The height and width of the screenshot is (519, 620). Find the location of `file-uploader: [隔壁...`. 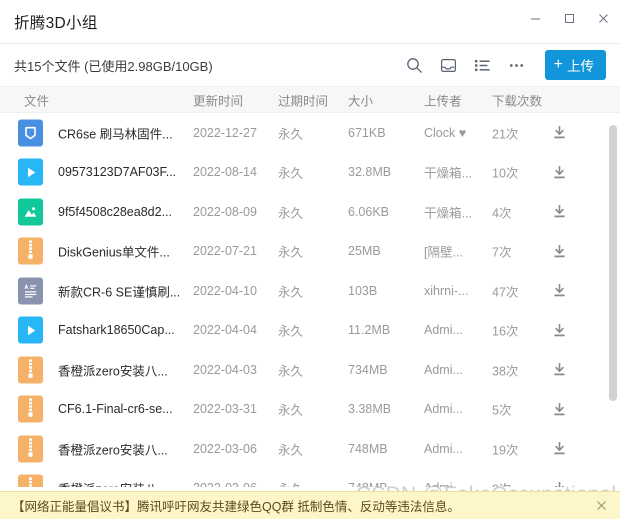

file-uploader: [隔壁... is located at coordinates (443, 252).